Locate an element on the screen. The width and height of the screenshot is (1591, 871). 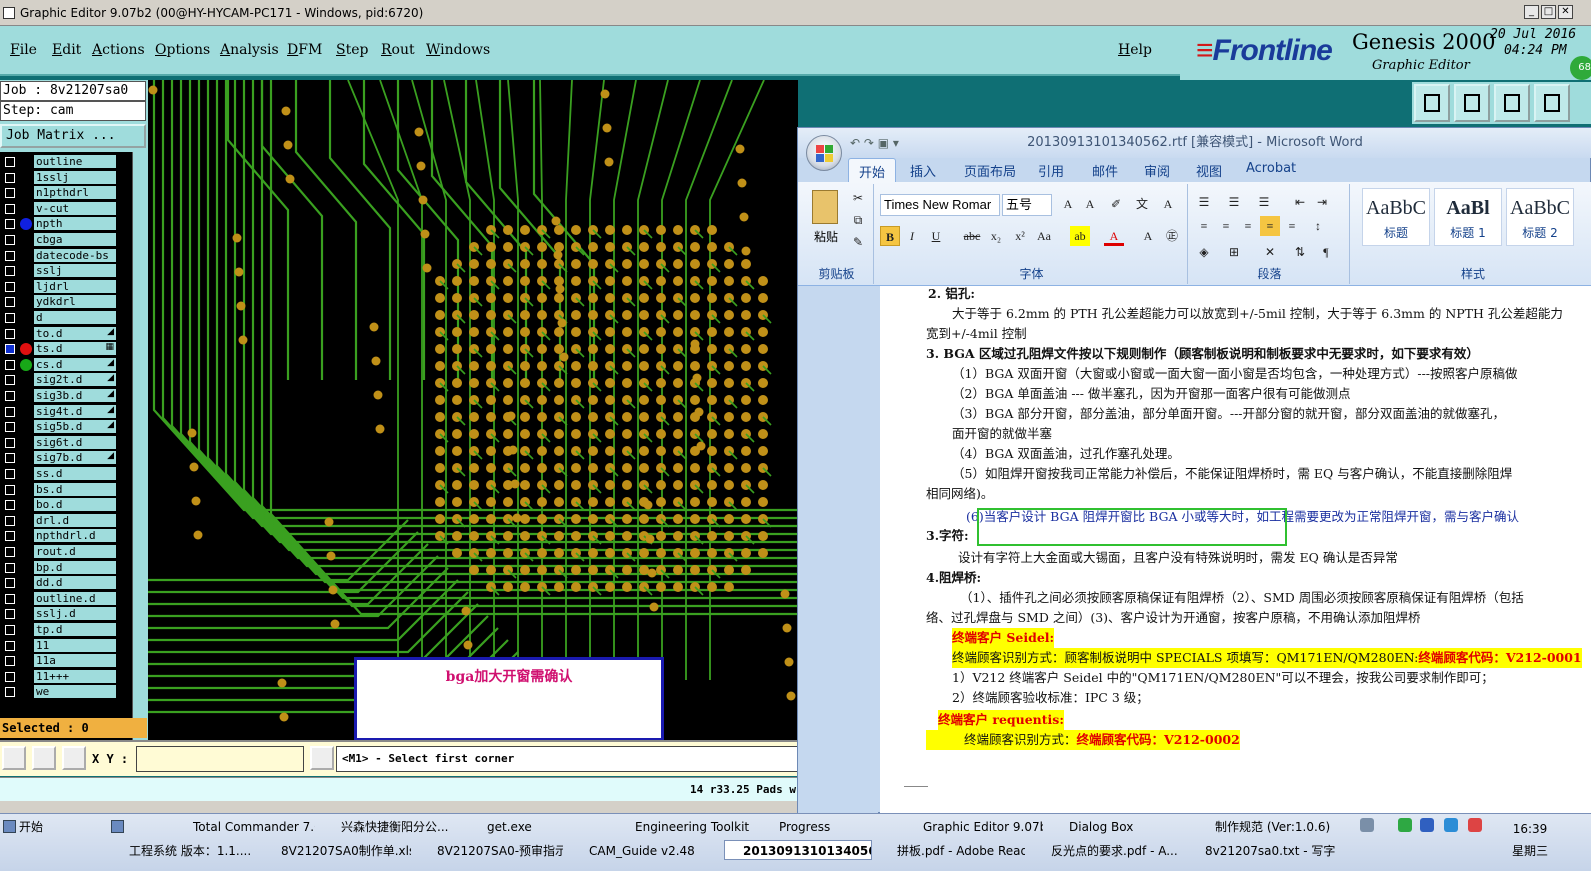
font-size-select: 五号 is located at coordinates (1027, 205).